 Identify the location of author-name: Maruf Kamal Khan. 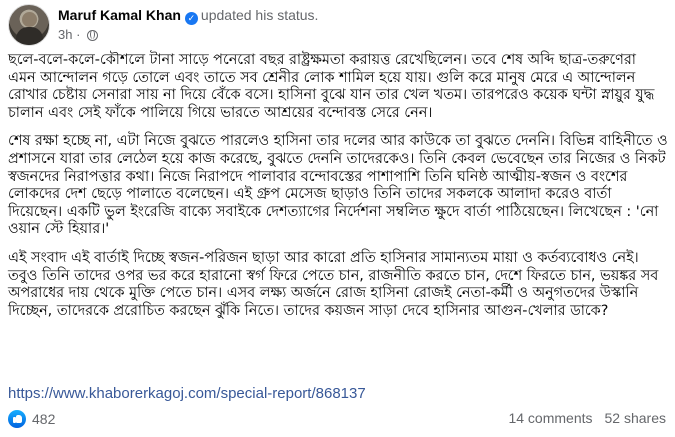
(119, 15).